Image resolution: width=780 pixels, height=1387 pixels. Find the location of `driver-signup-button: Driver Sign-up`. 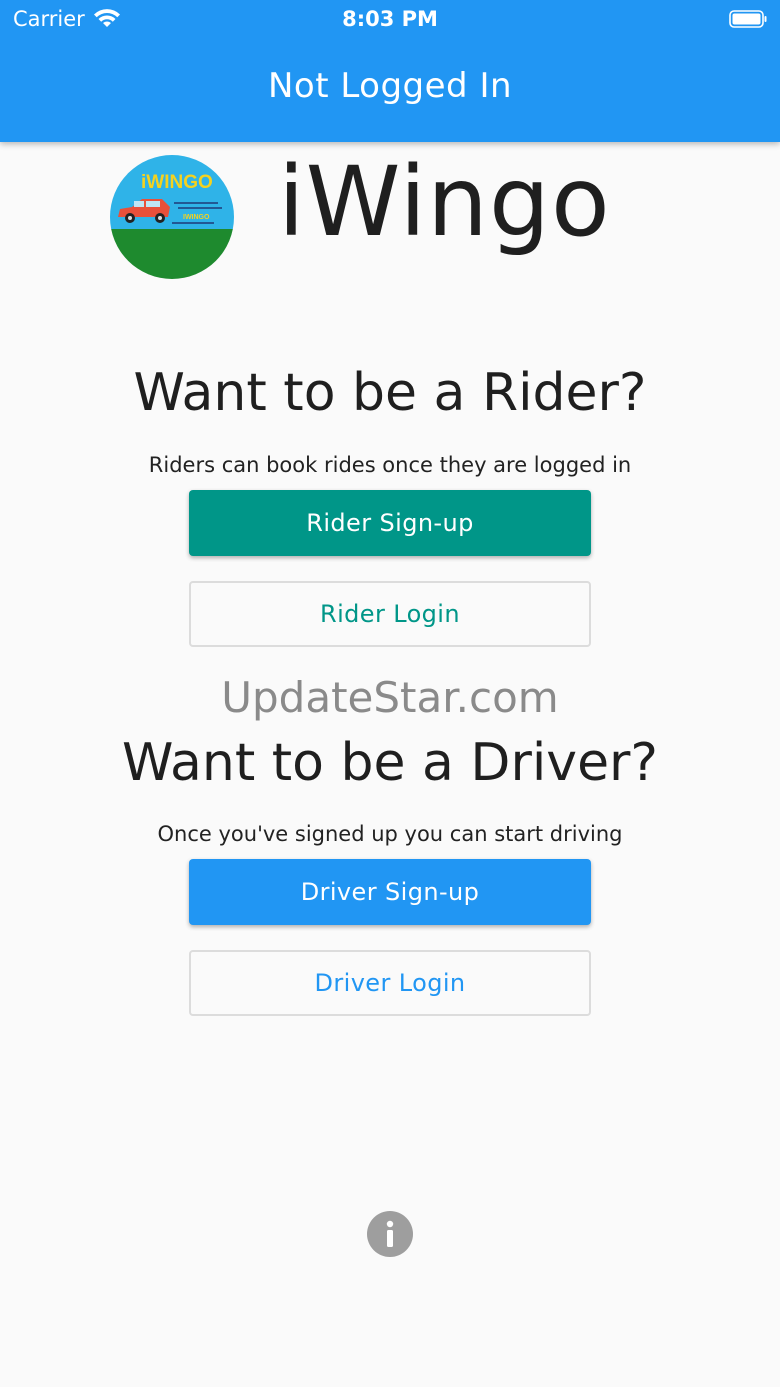

driver-signup-button: Driver Sign-up is located at coordinates (390, 892).